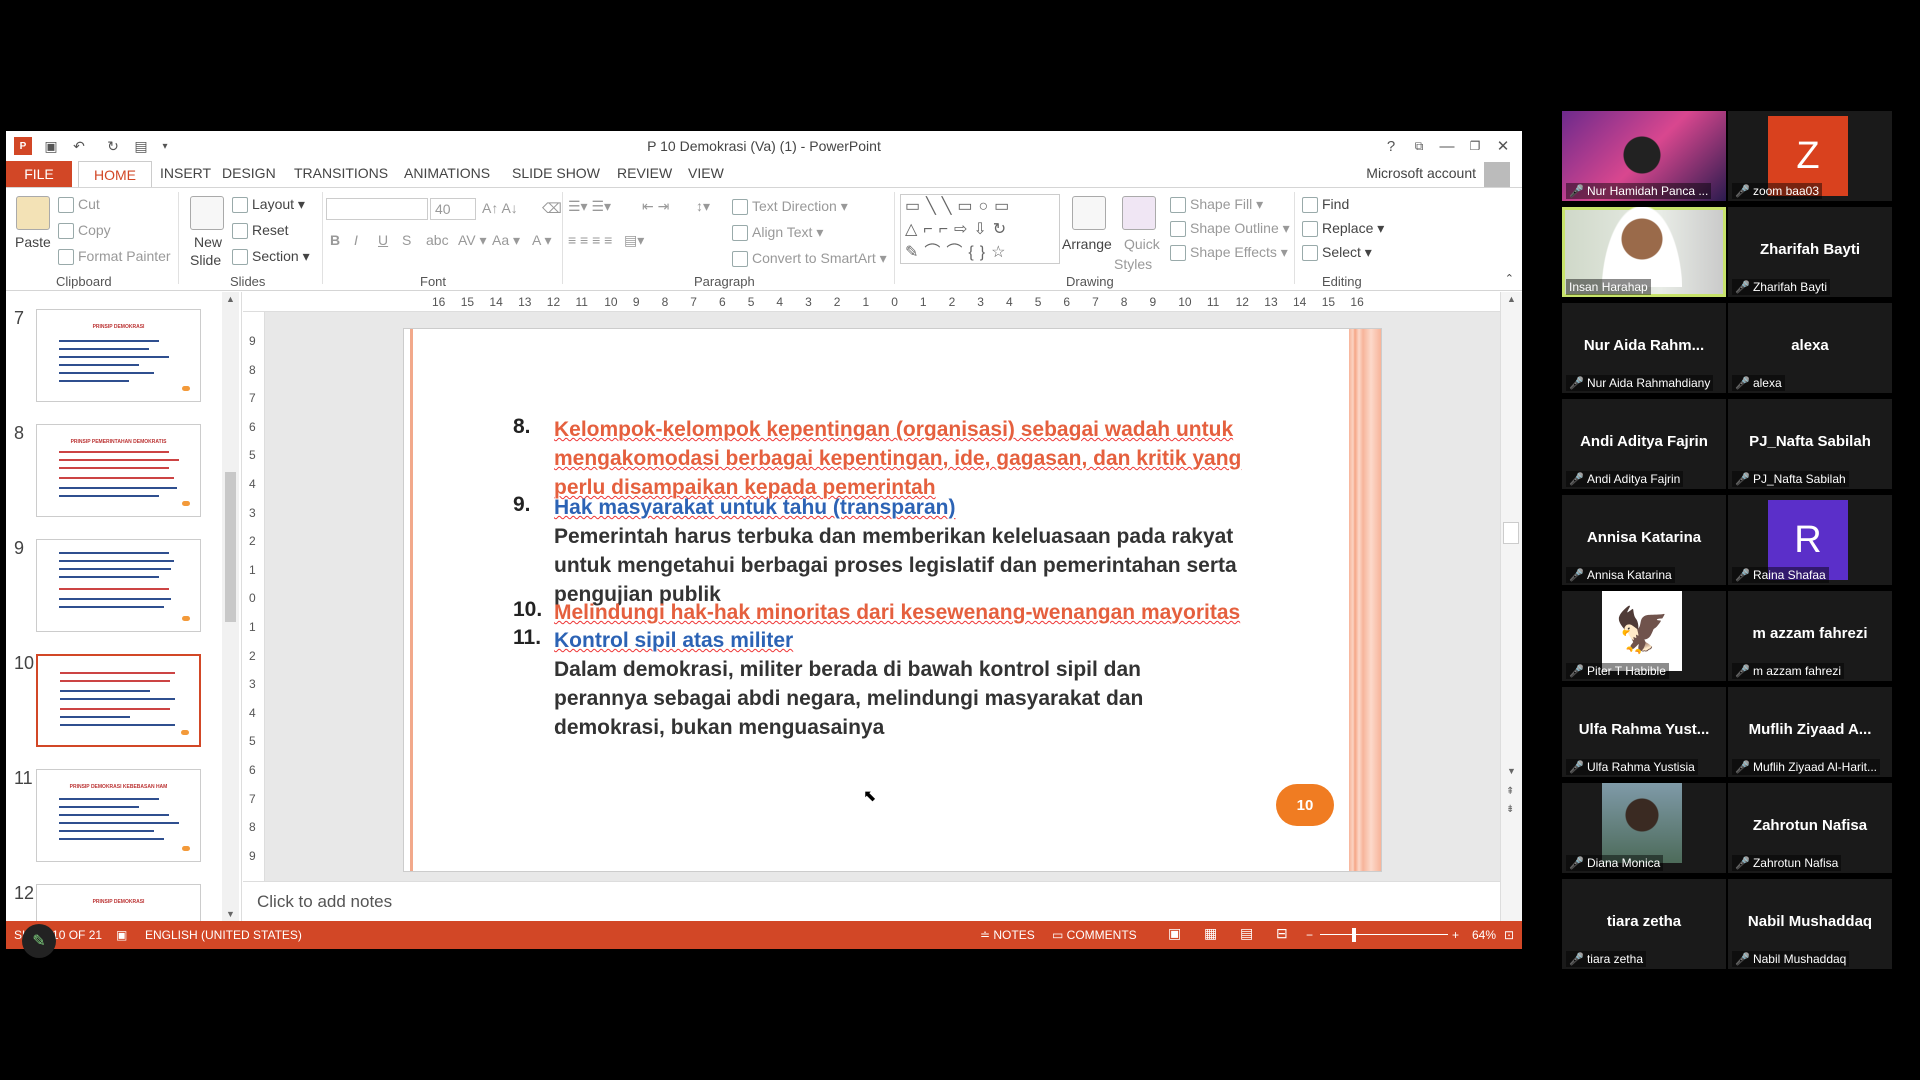 Image resolution: width=1920 pixels, height=1080 pixels. I want to click on spell-check-icon: ▣, so click(121, 935).